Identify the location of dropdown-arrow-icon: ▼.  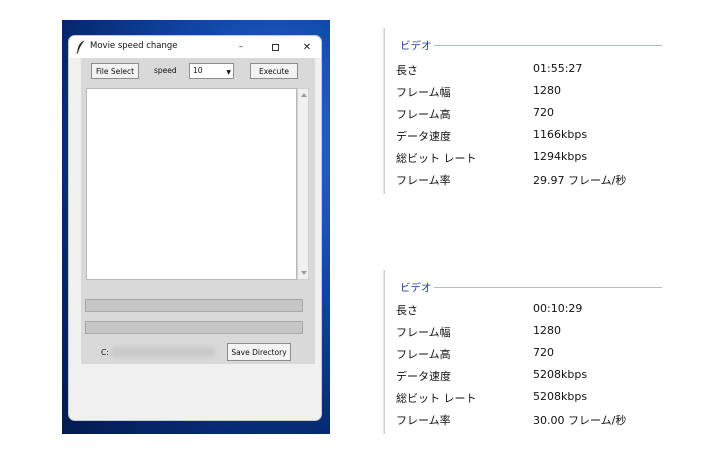
(228, 72).